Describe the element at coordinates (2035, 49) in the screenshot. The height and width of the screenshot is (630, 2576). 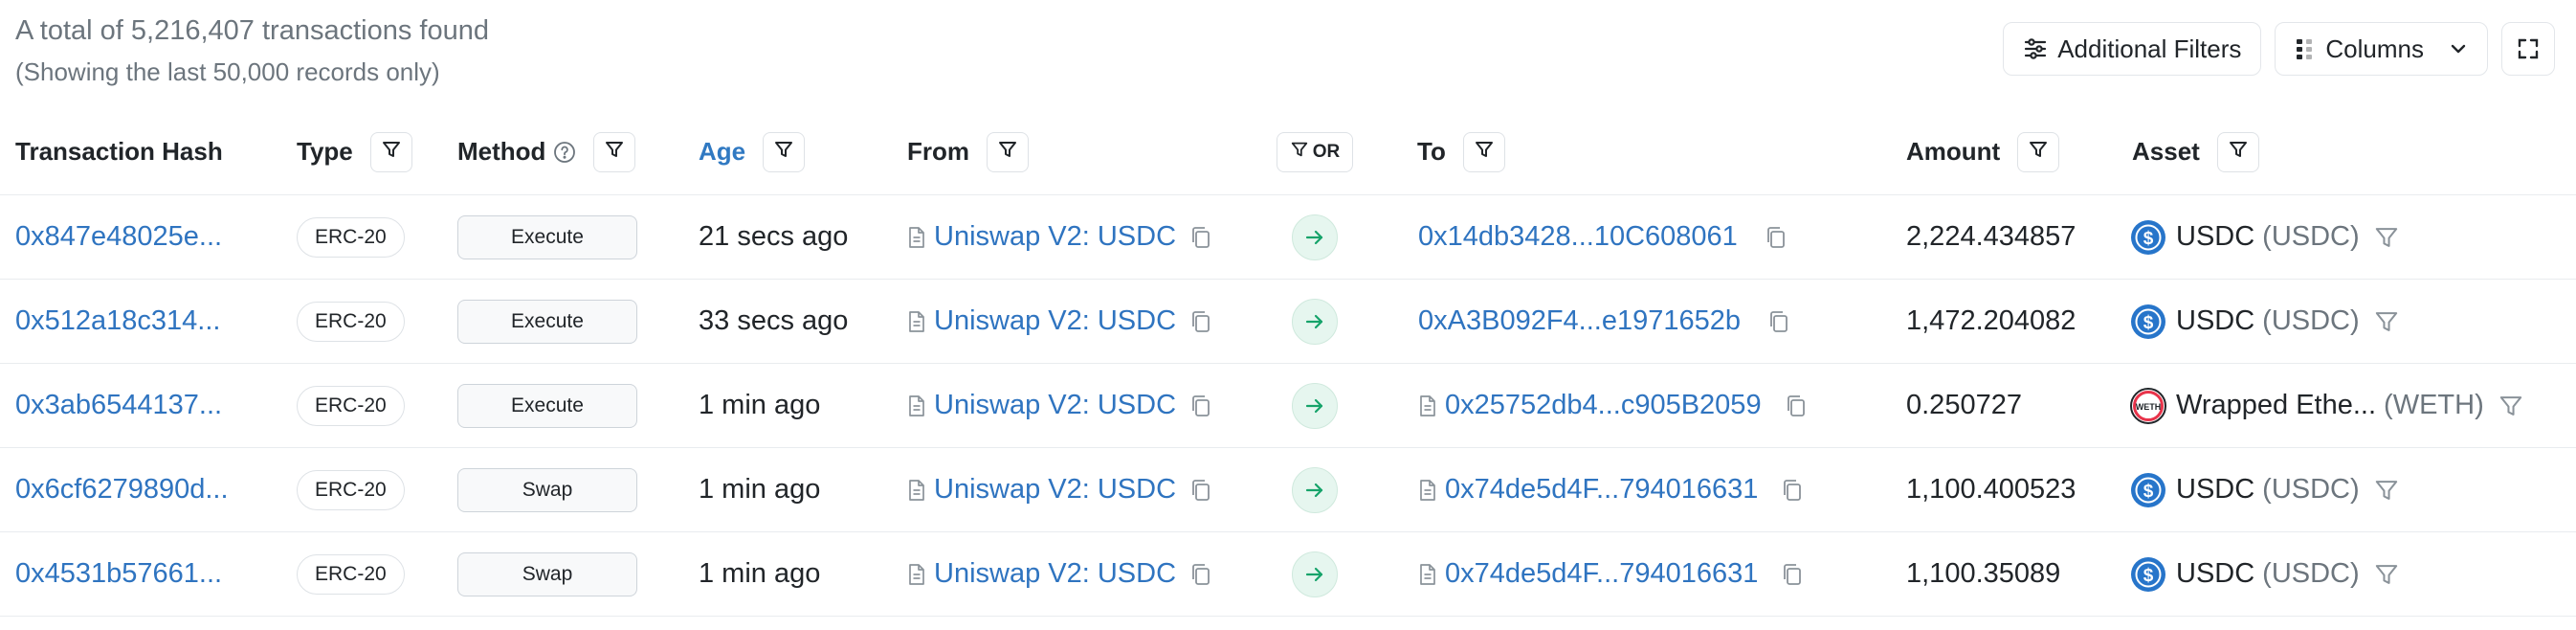
I see `sliders-icon` at that location.